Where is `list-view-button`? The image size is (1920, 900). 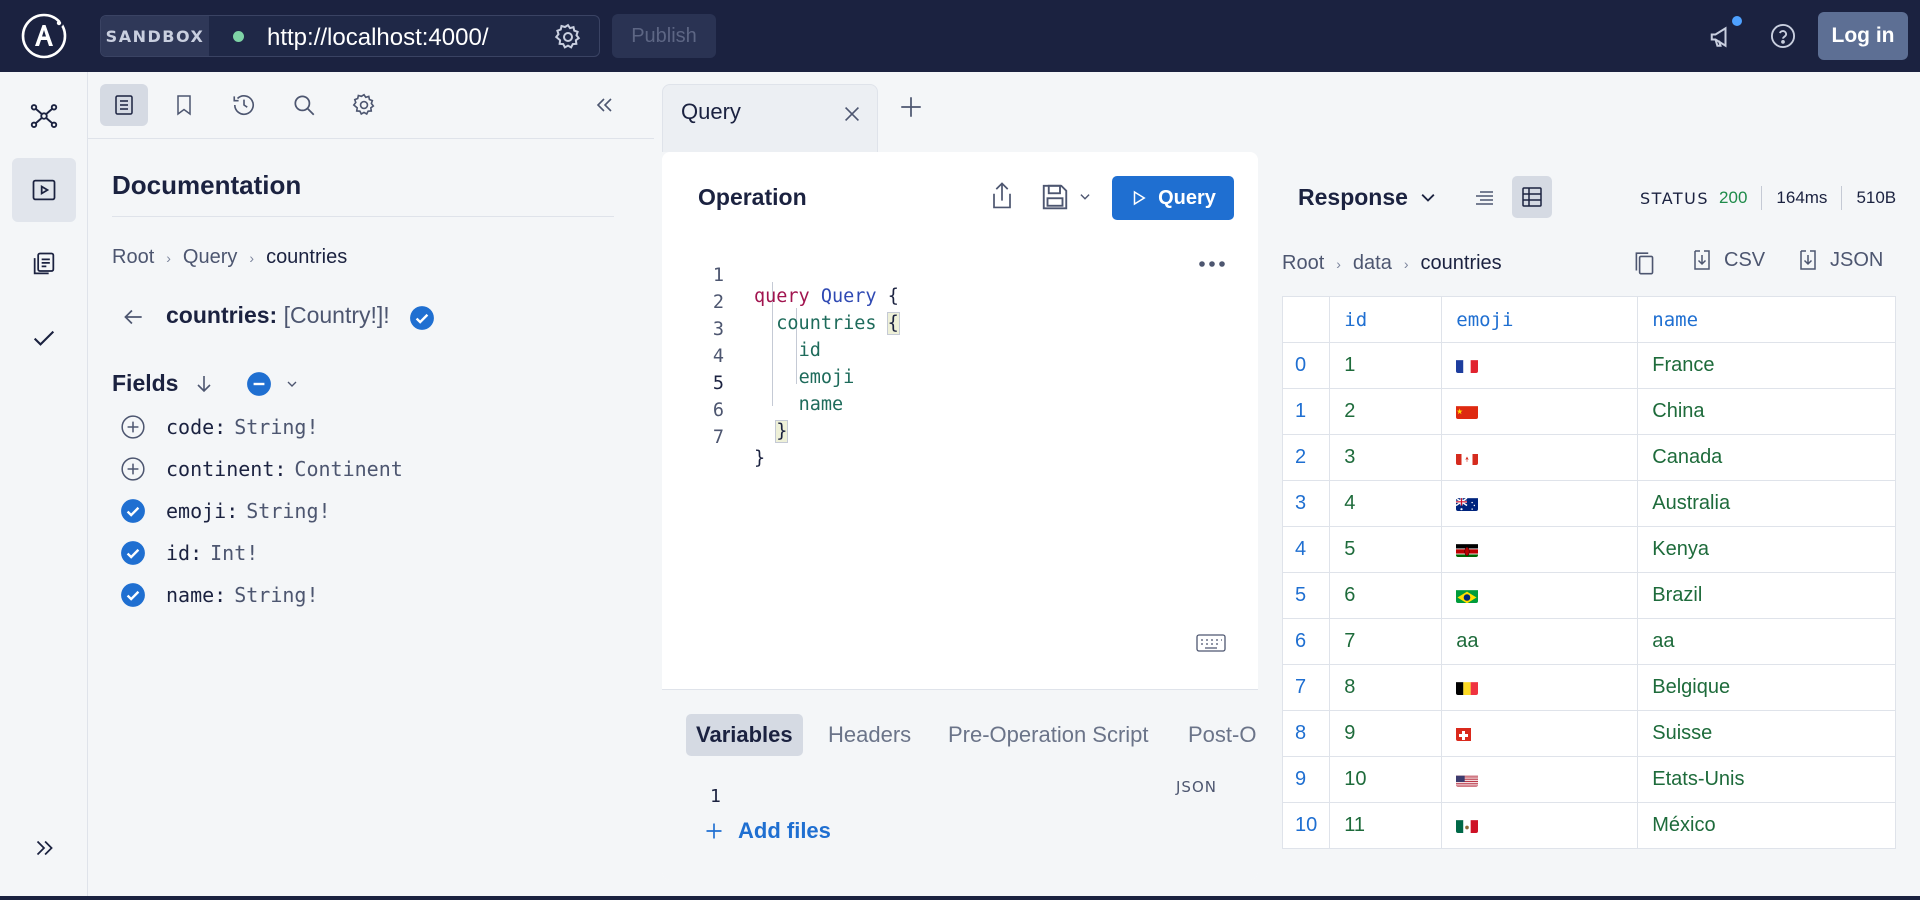
list-view-button is located at coordinates (1484, 198).